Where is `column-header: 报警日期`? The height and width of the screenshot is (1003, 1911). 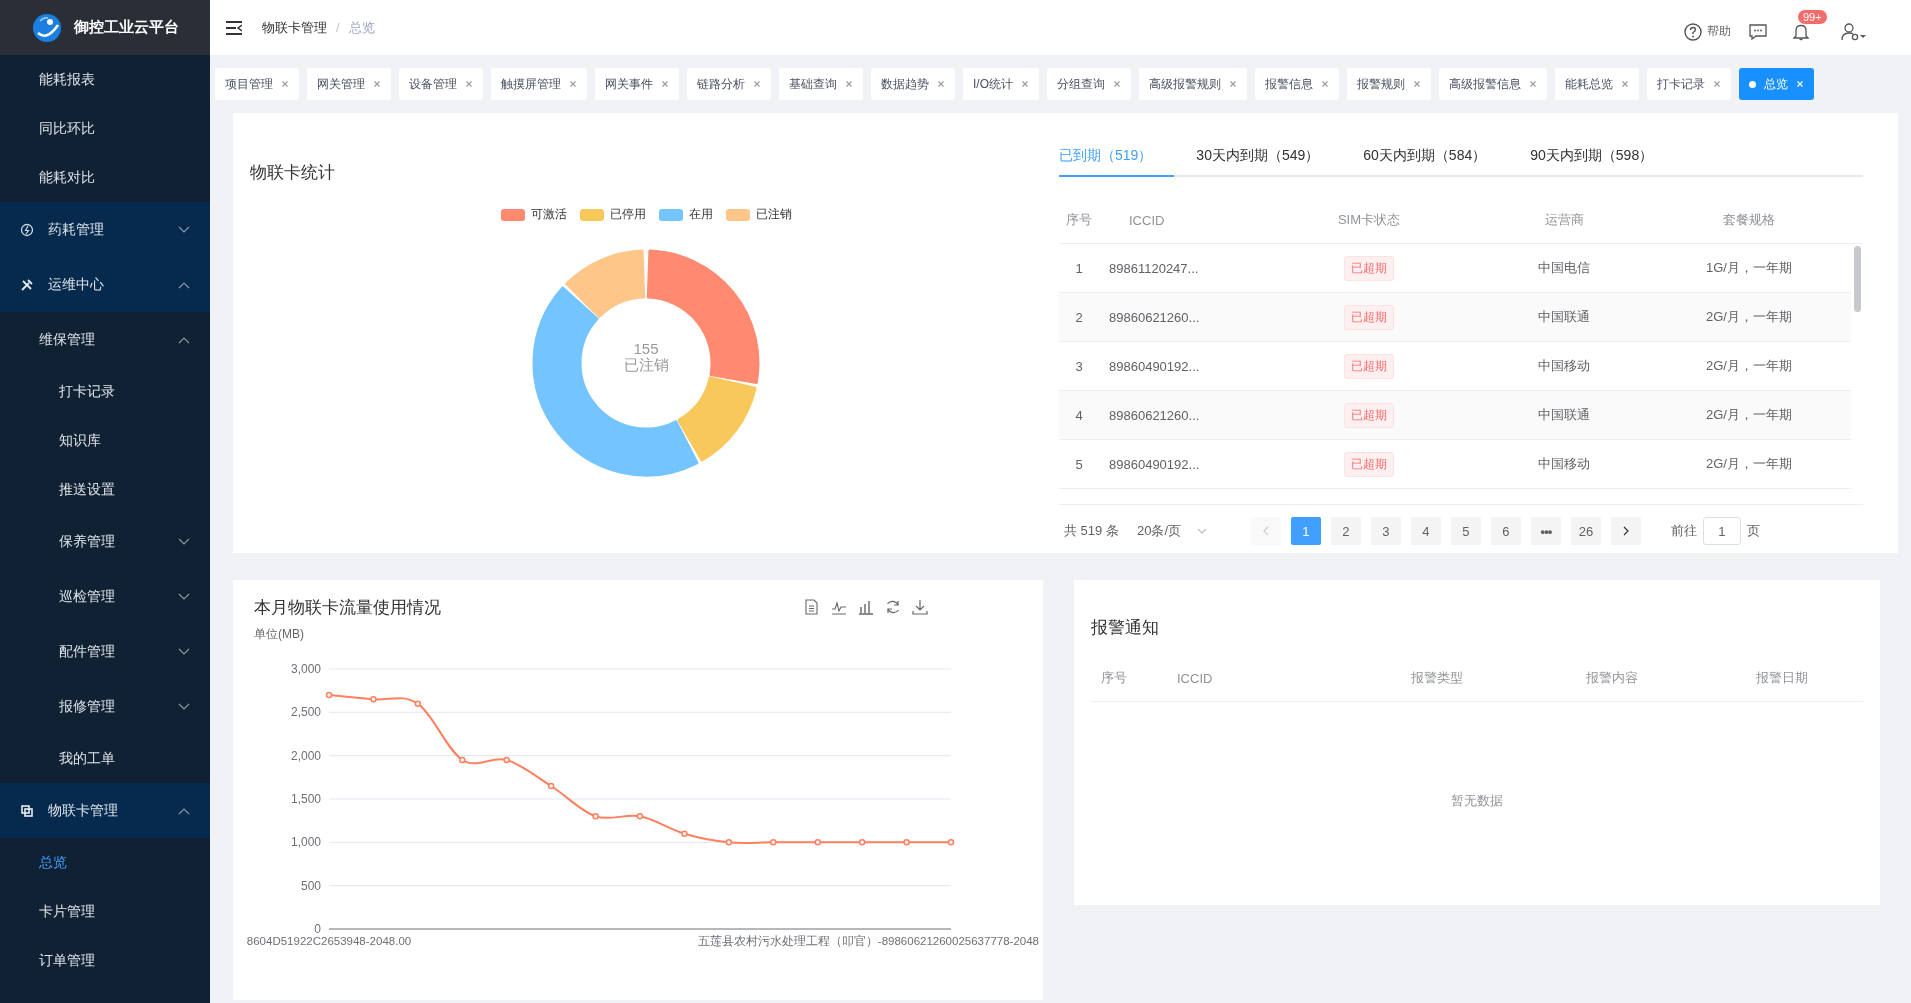
column-header: 报警日期 is located at coordinates (1782, 678).